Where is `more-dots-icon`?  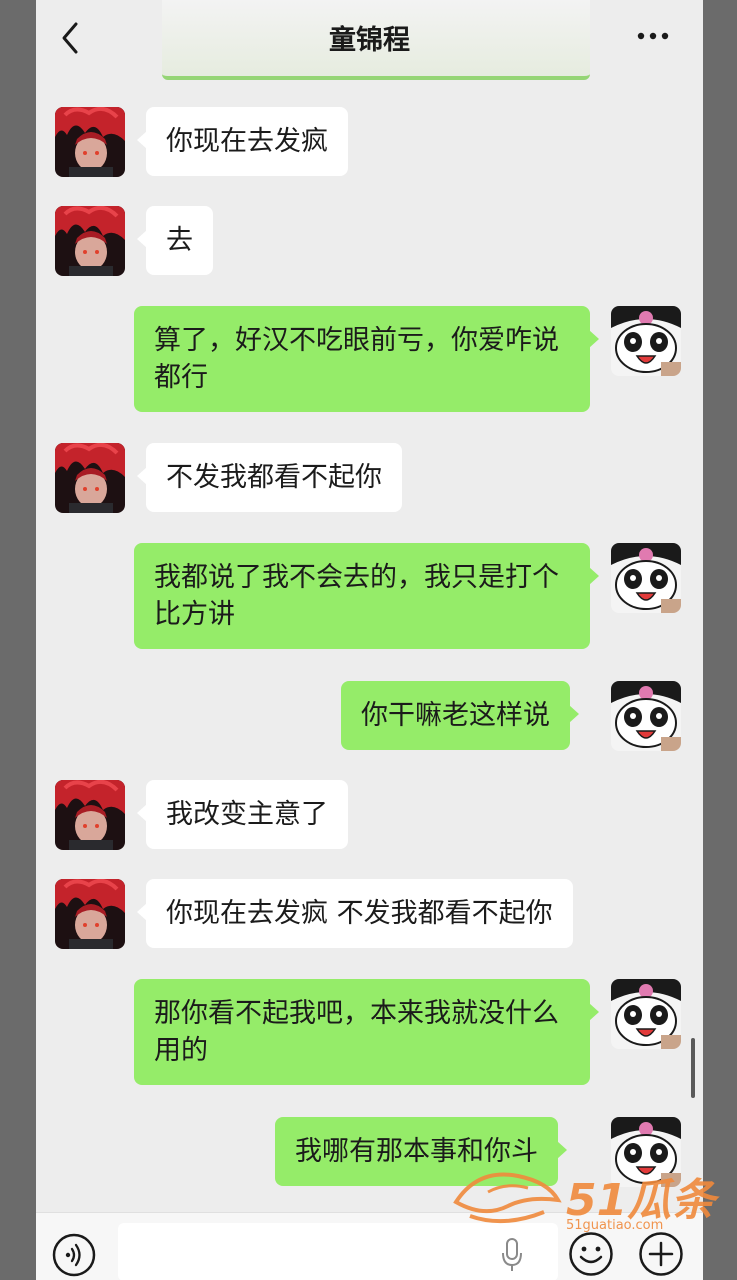
more-dots-icon is located at coordinates (653, 36).